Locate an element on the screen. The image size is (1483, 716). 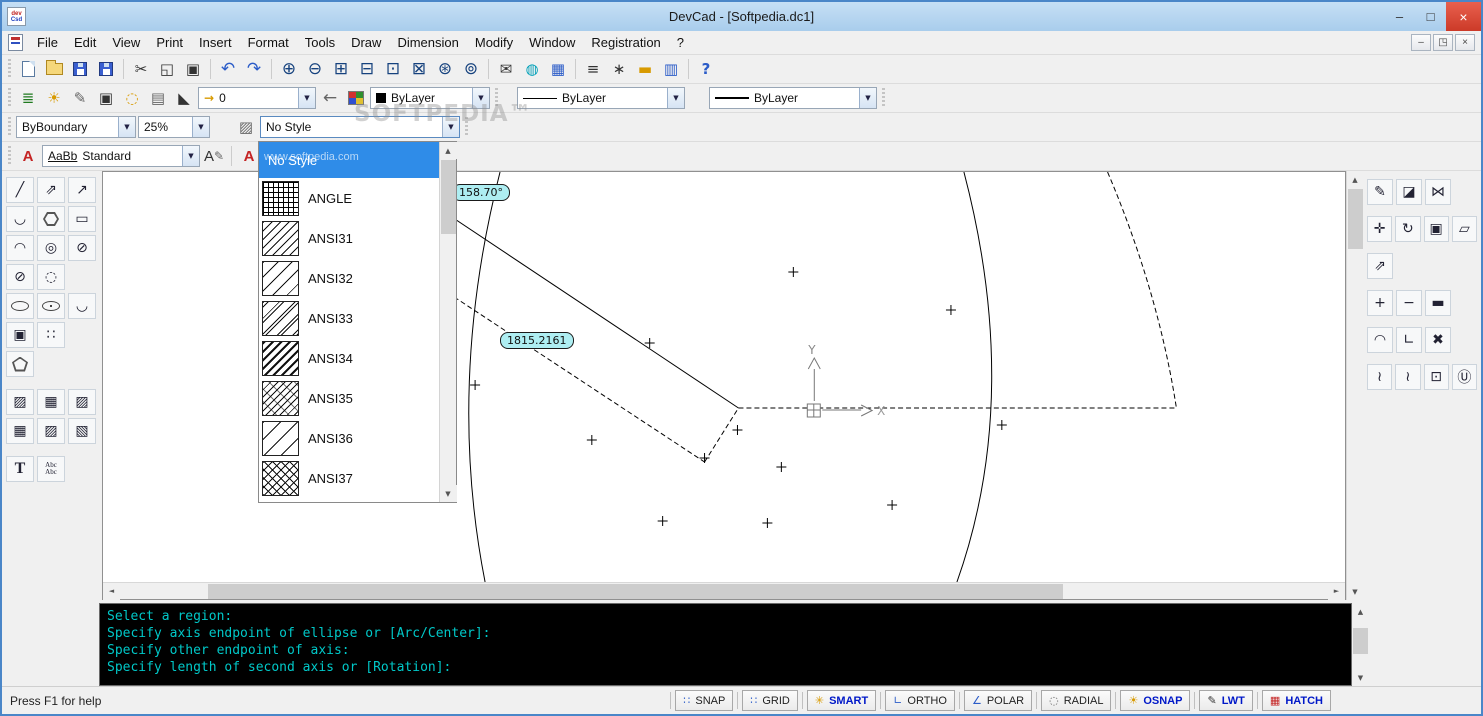
command-scrollbar: ▲ ▼ is located at coordinates (1360, 644).